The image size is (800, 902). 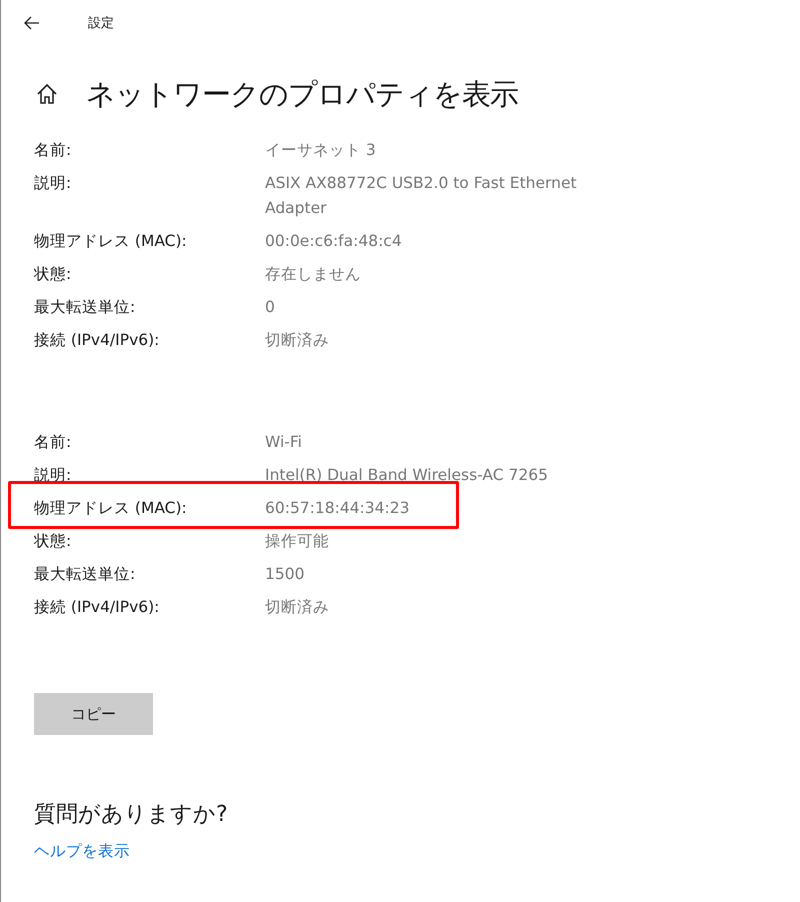 I want to click on property-value: Intel(R) Dual Band Wireless-AC 7265, so click(x=407, y=475).